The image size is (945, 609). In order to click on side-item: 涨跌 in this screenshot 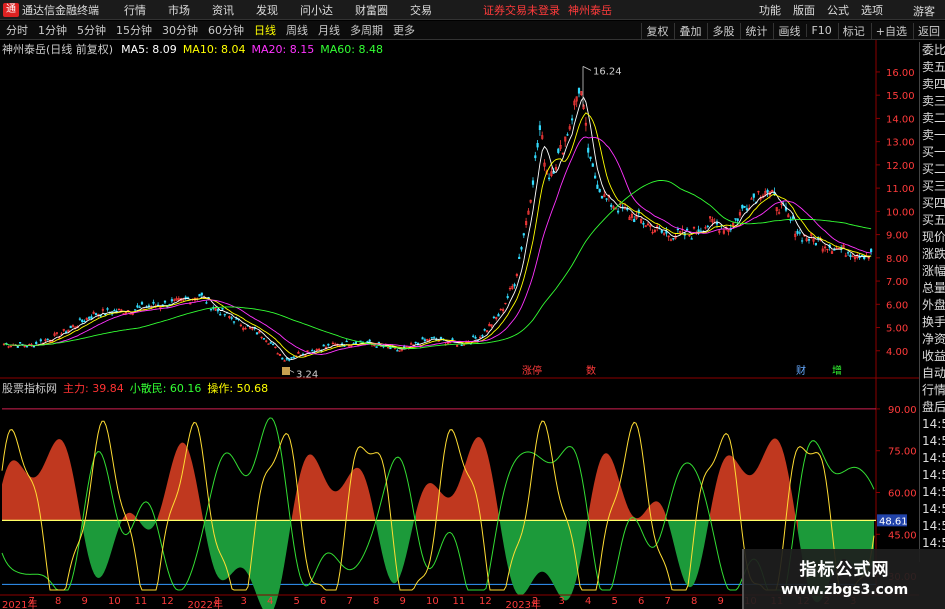, I will do `click(932, 254)`.